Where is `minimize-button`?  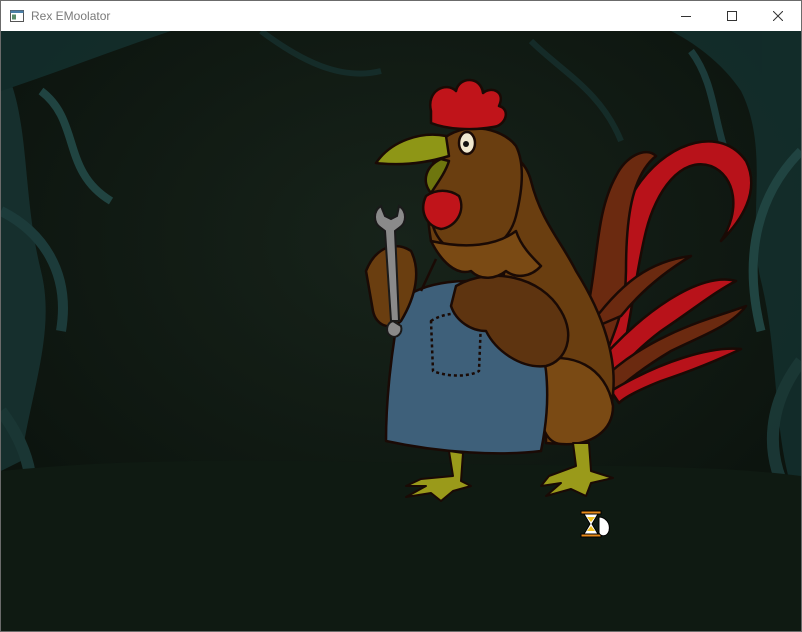 minimize-button is located at coordinates (686, 16).